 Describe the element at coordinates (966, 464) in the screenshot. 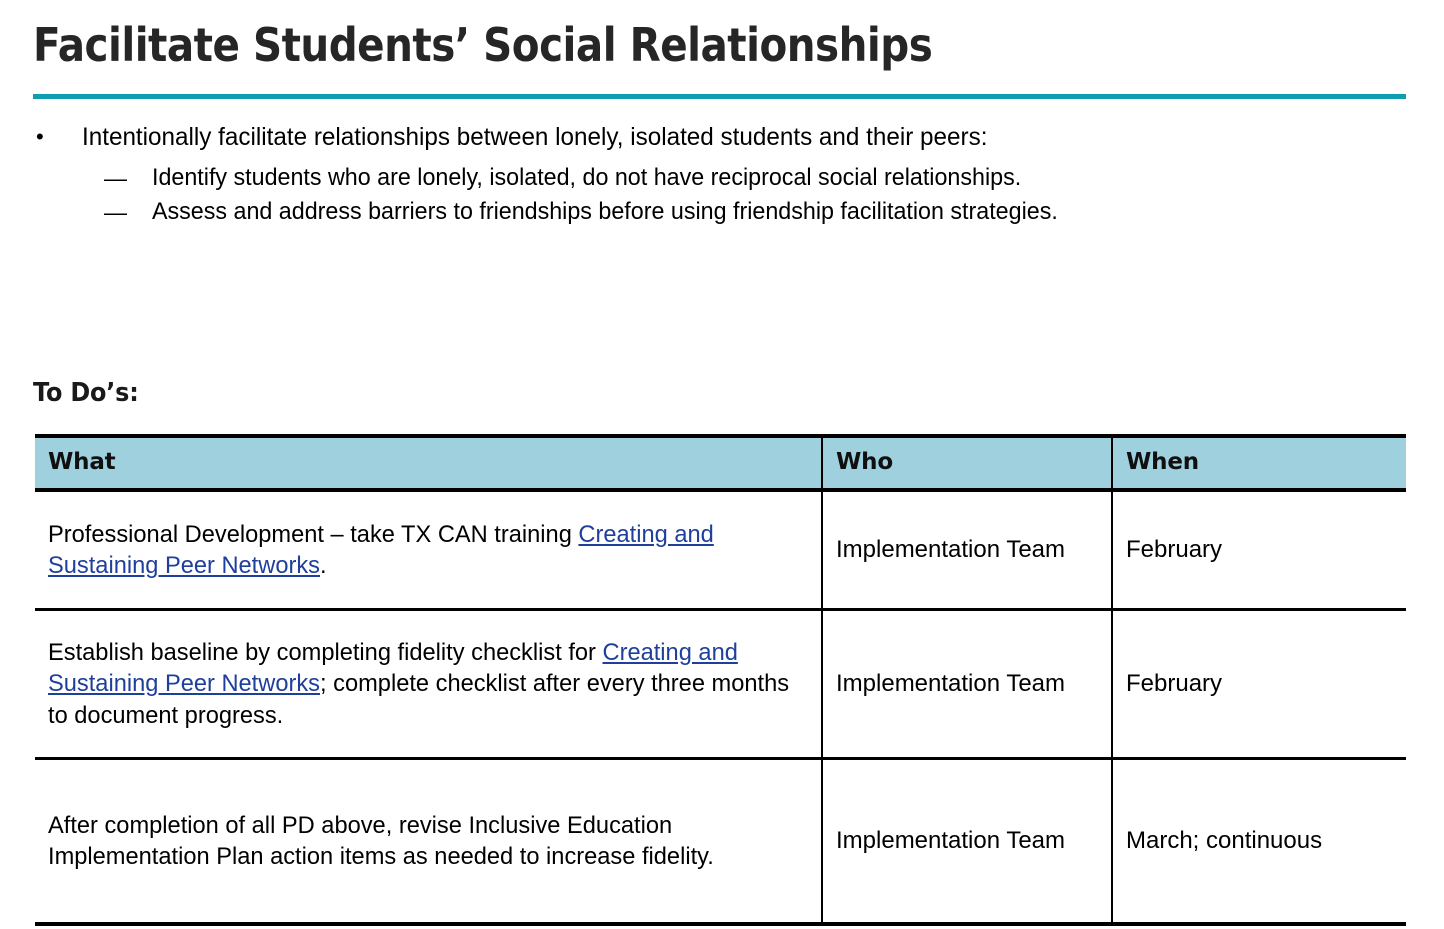

I see `column-header-who: Who` at that location.